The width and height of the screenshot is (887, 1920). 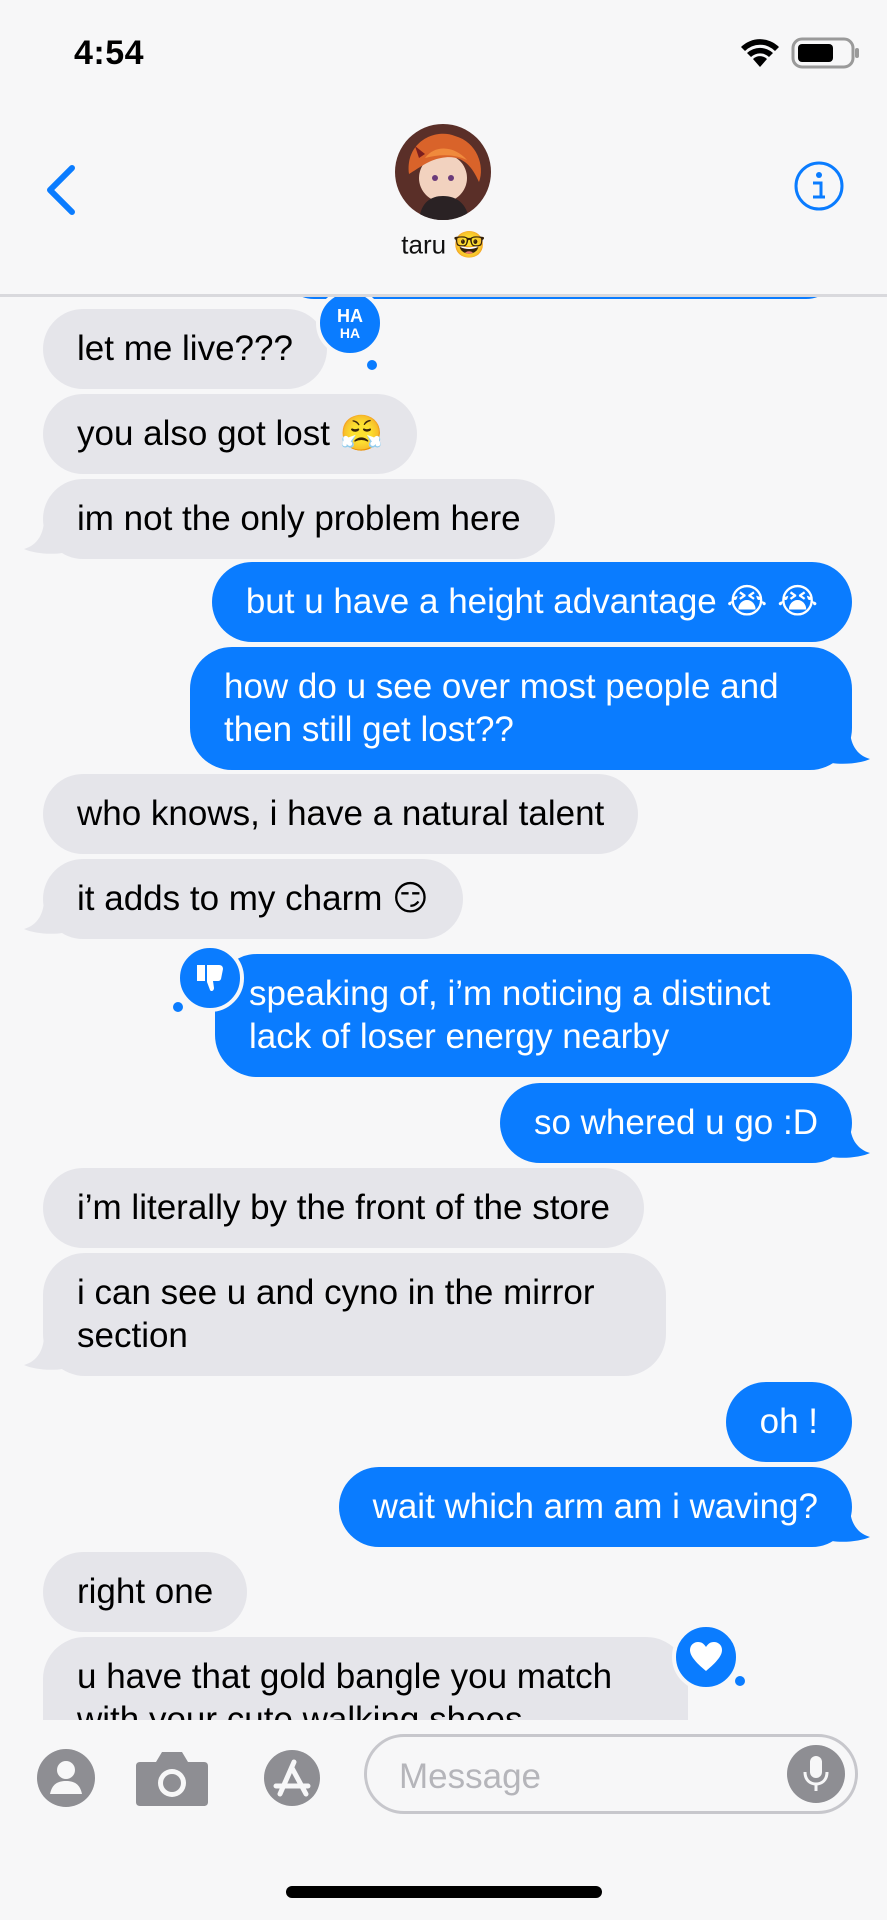 I want to click on message-text: who knows, i have a natural talent, so click(x=341, y=813).